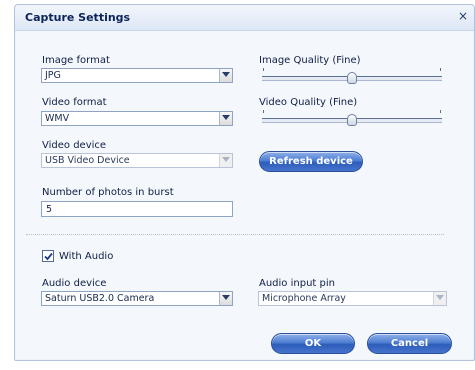  What do you see at coordinates (311, 161) in the screenshot?
I see `refresh-device-button: Refresh device` at bounding box center [311, 161].